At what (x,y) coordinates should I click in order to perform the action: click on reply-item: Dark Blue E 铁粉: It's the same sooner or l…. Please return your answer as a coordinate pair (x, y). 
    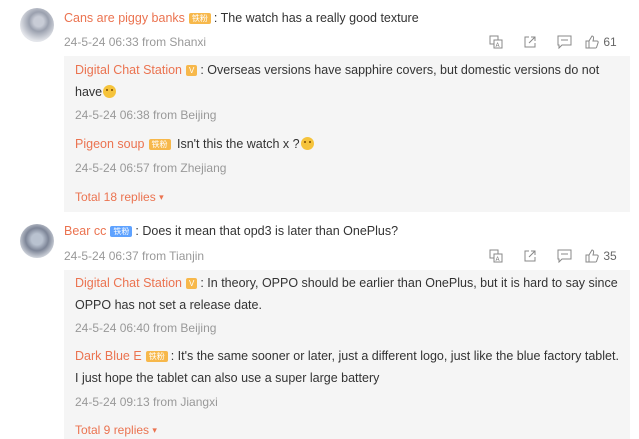
    Looking at the image, I should click on (347, 367).